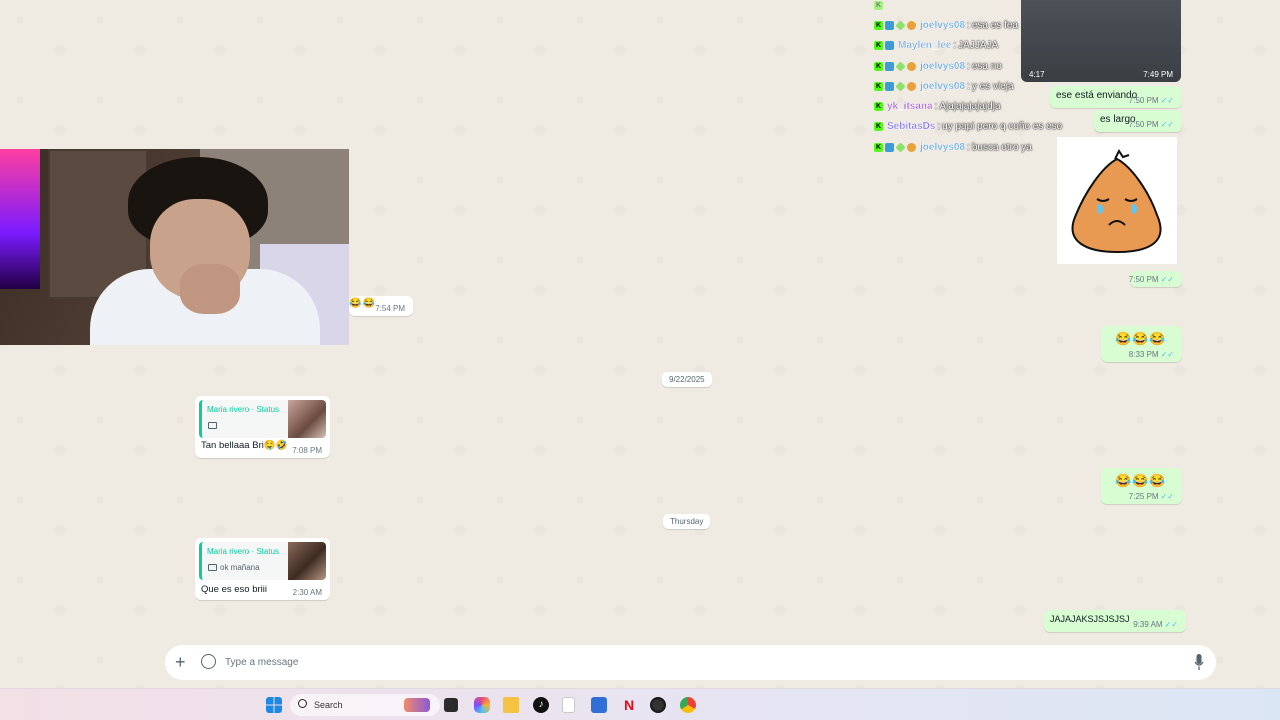 This screenshot has height=720, width=1280. What do you see at coordinates (417, 705) in the screenshot?
I see `search-highlight-icon` at bounding box center [417, 705].